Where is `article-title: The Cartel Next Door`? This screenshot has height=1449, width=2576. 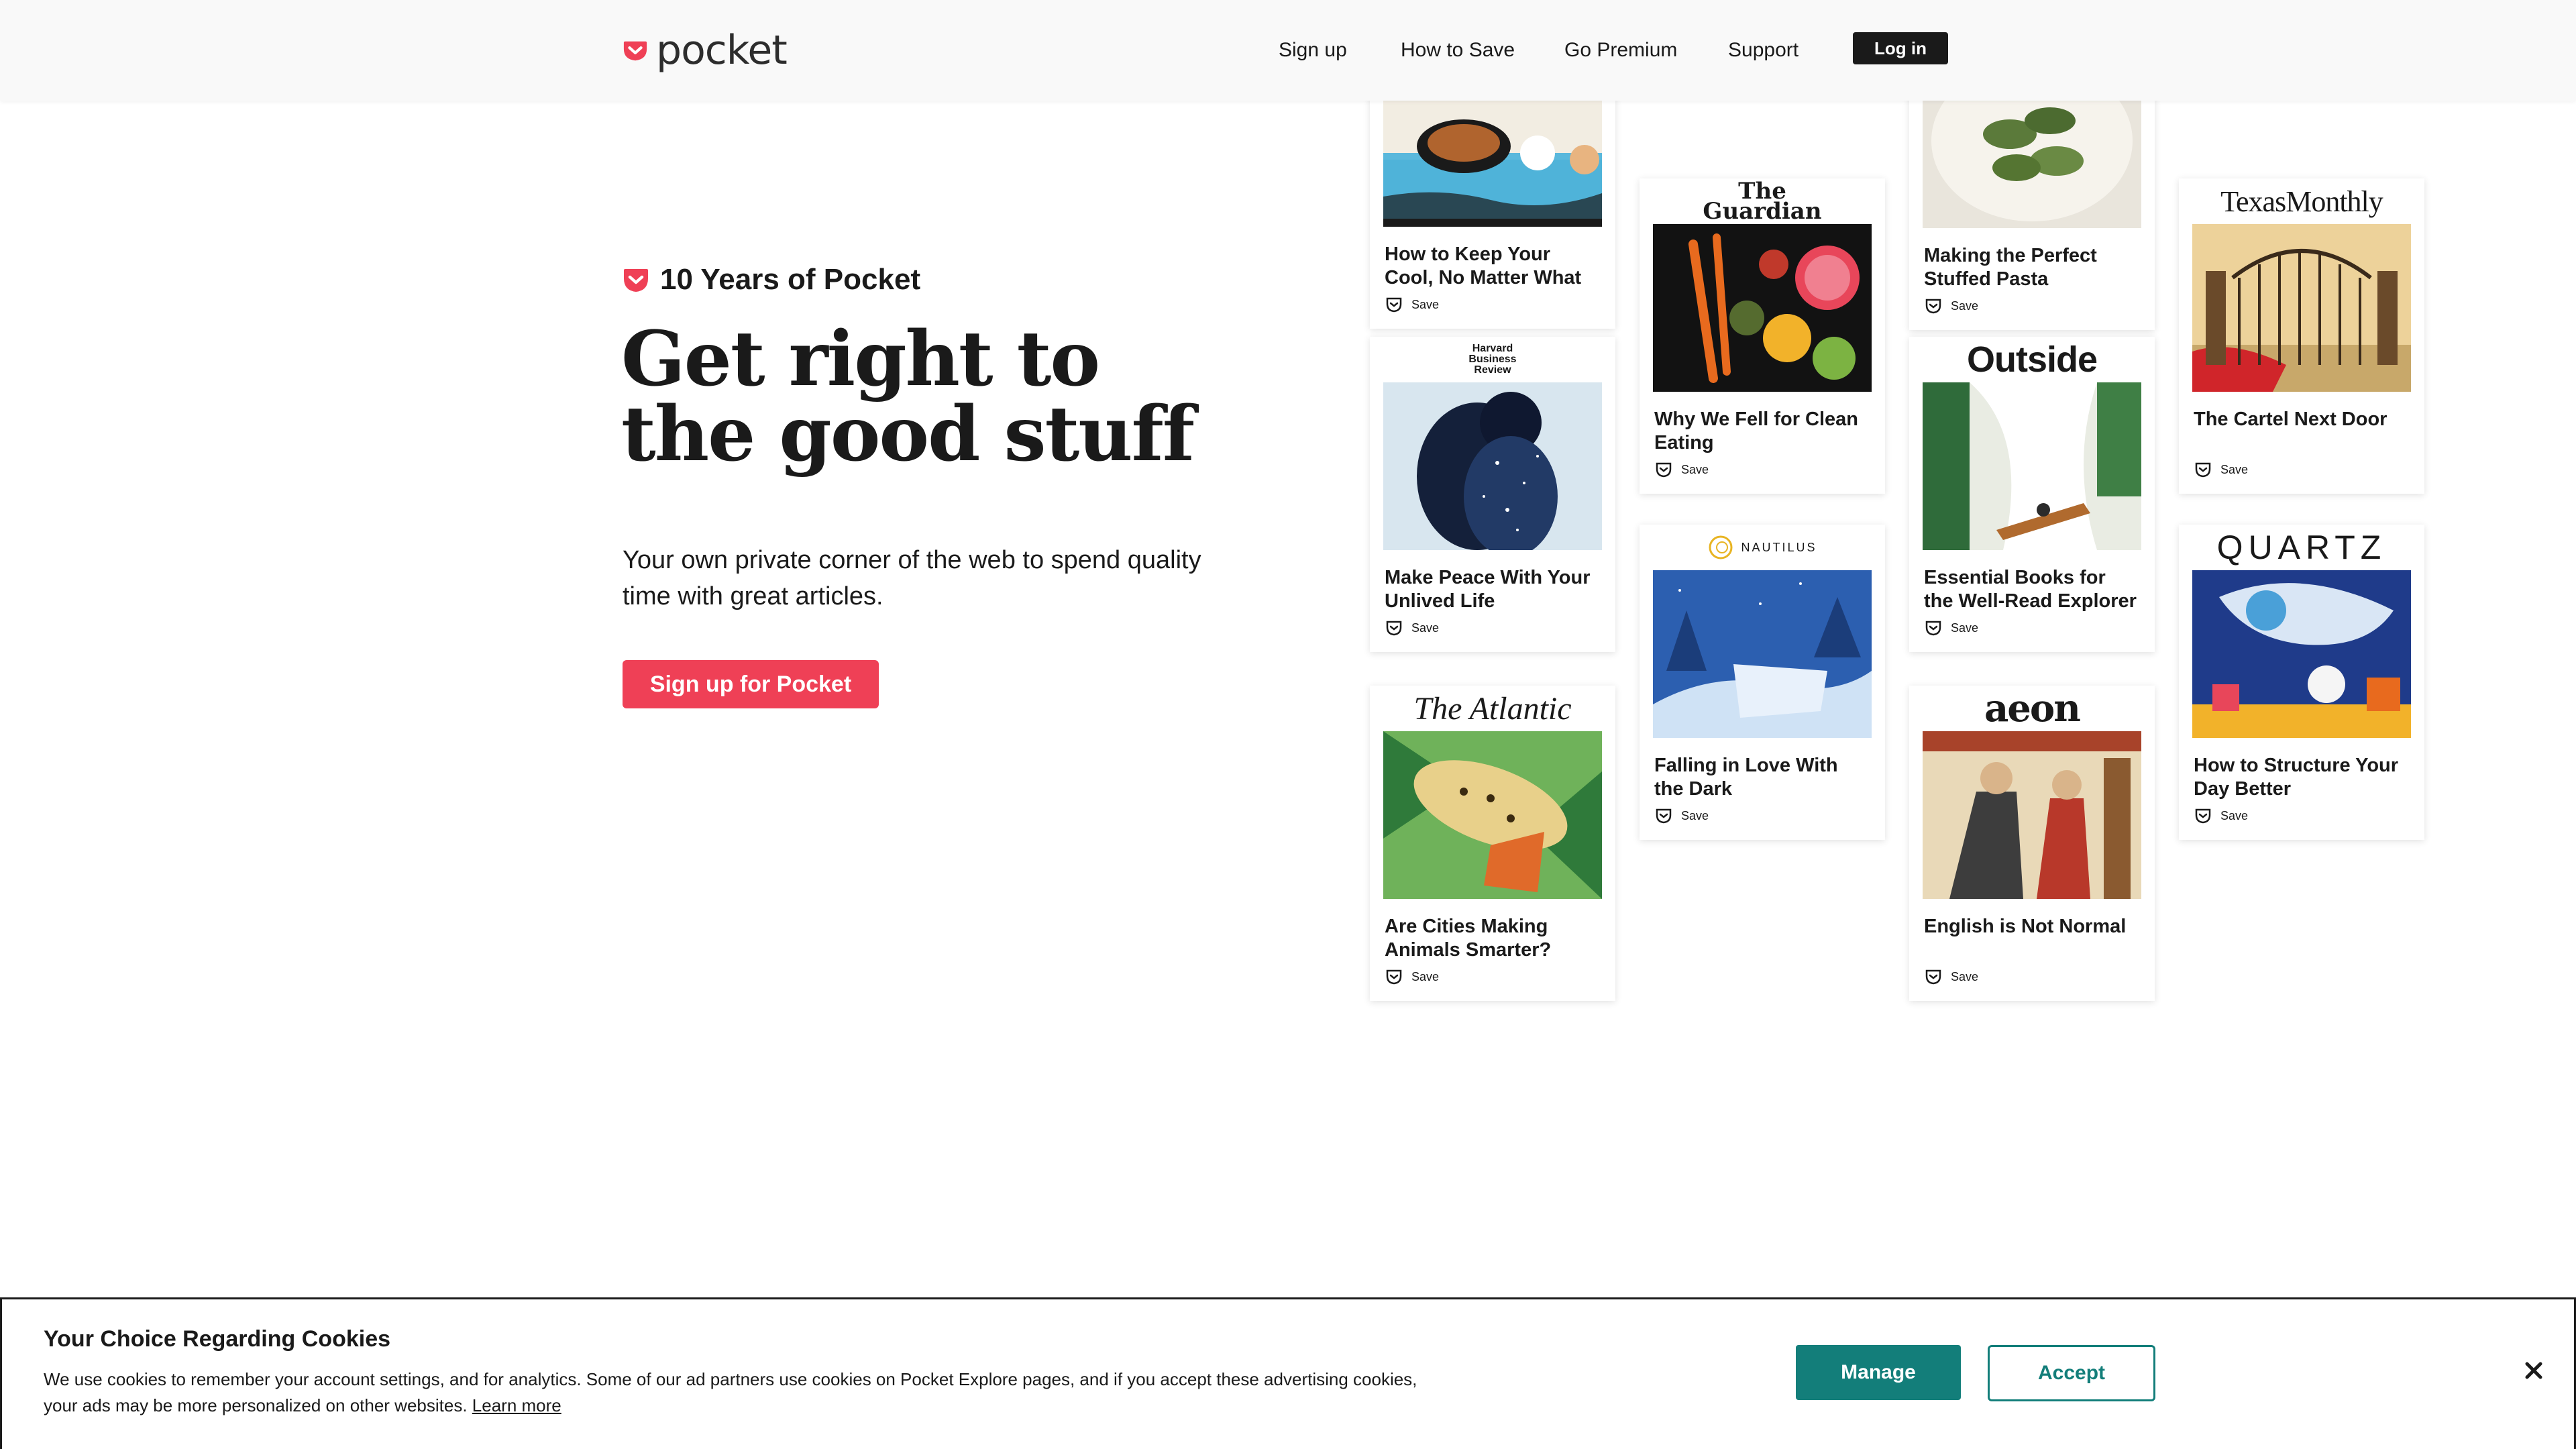 article-title: The Cartel Next Door is located at coordinates (2301, 424).